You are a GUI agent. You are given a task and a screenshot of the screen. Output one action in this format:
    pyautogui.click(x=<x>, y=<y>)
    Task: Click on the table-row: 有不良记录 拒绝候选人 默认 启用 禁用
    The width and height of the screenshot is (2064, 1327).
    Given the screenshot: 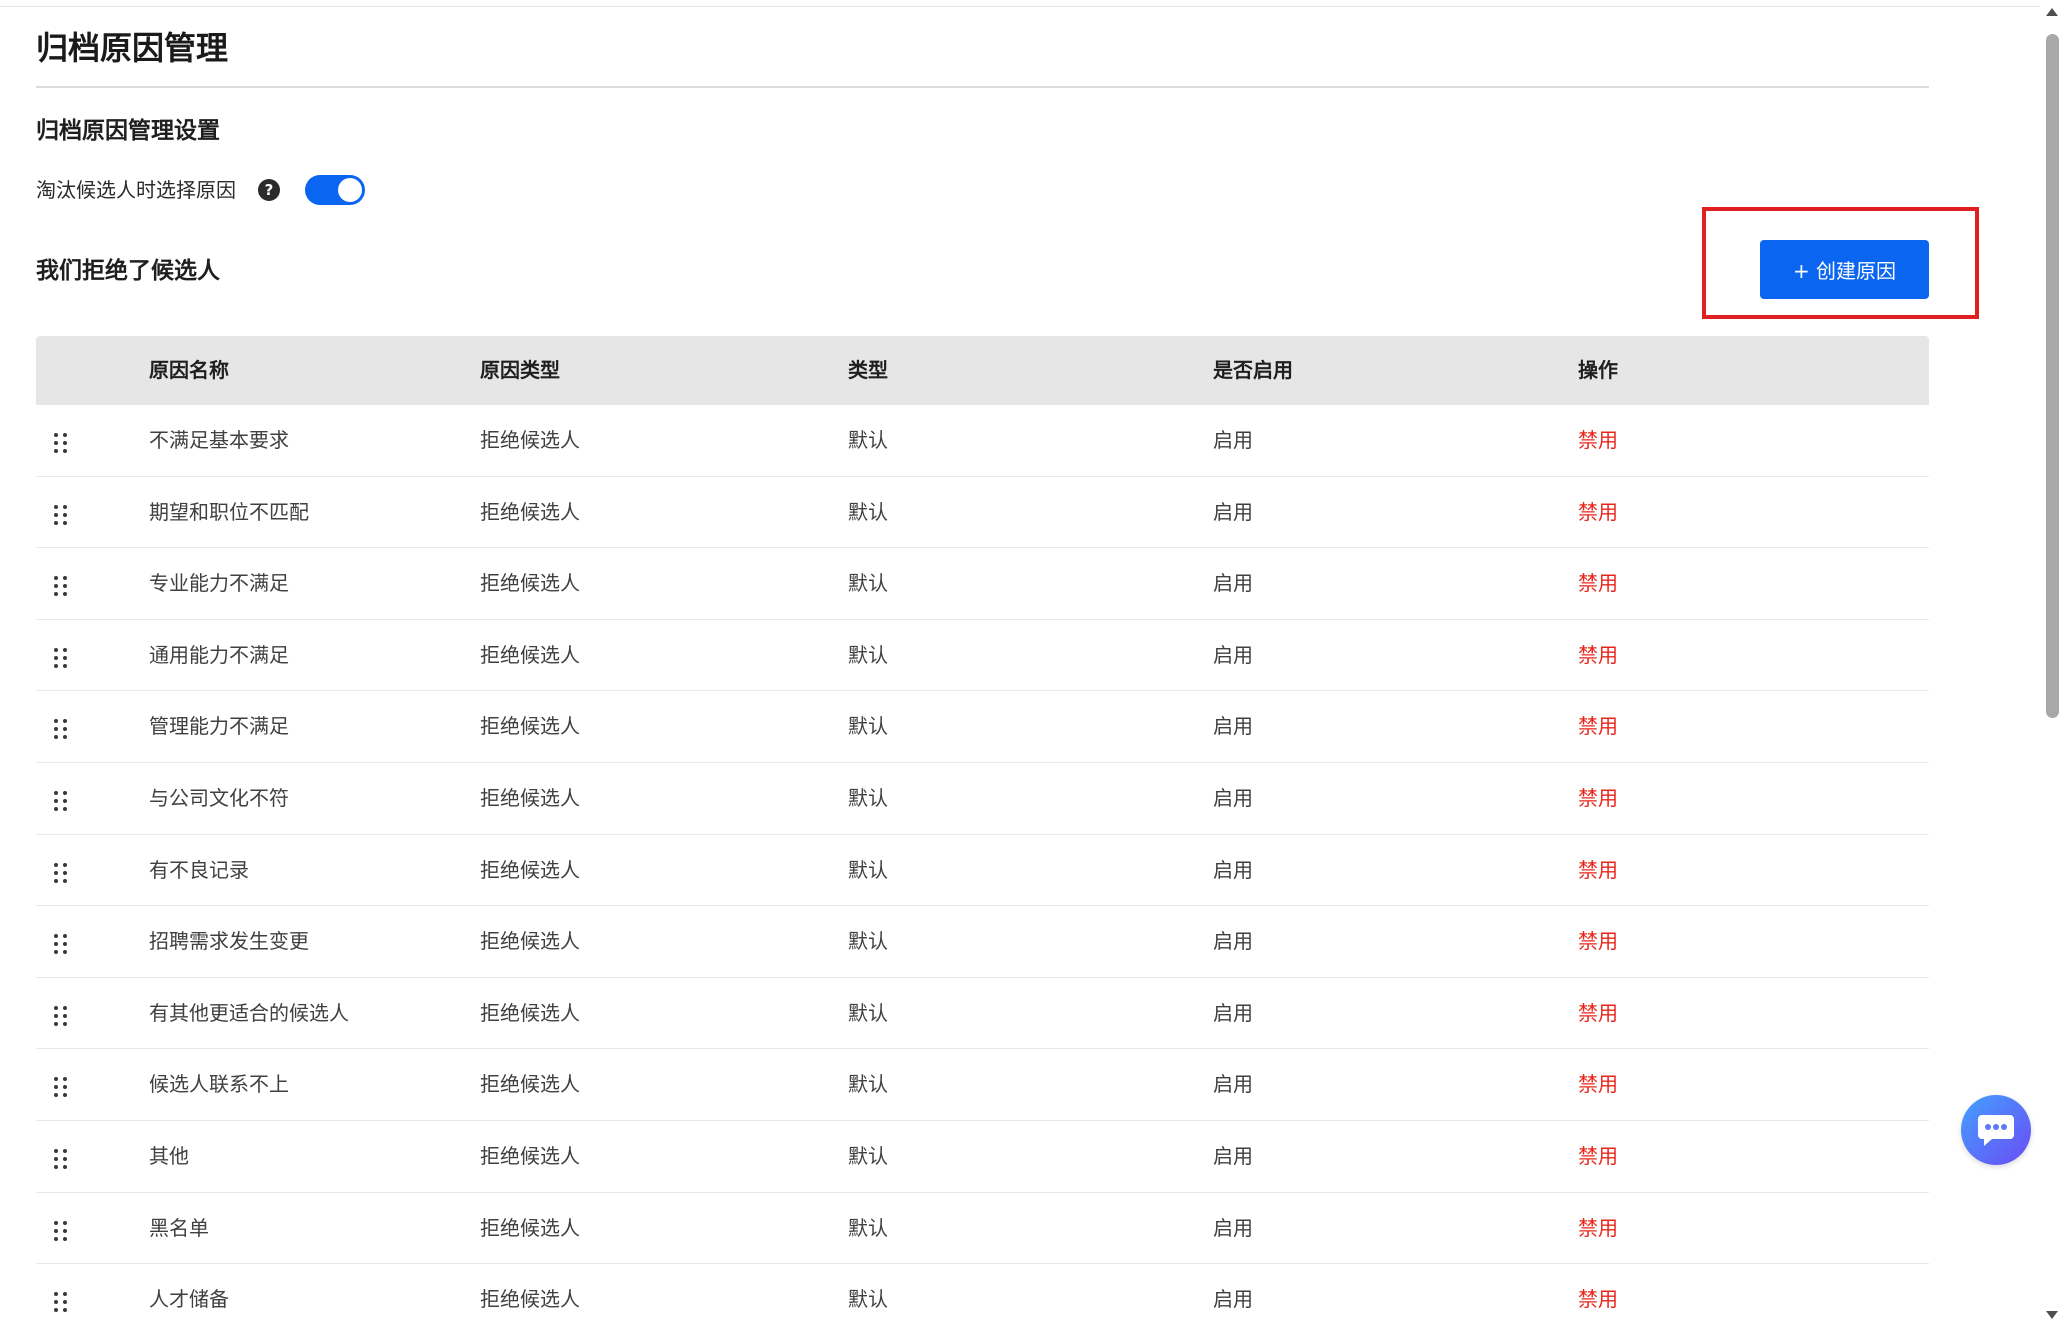 What is the action you would take?
    pyautogui.click(x=982, y=871)
    